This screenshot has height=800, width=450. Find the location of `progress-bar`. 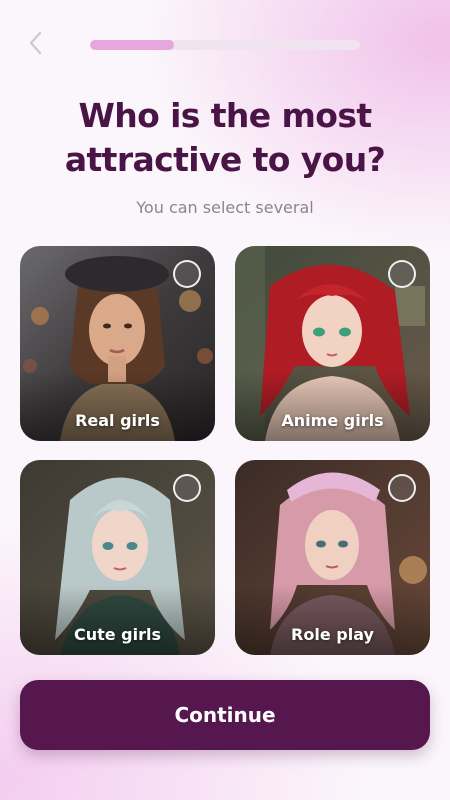

progress-bar is located at coordinates (225, 45).